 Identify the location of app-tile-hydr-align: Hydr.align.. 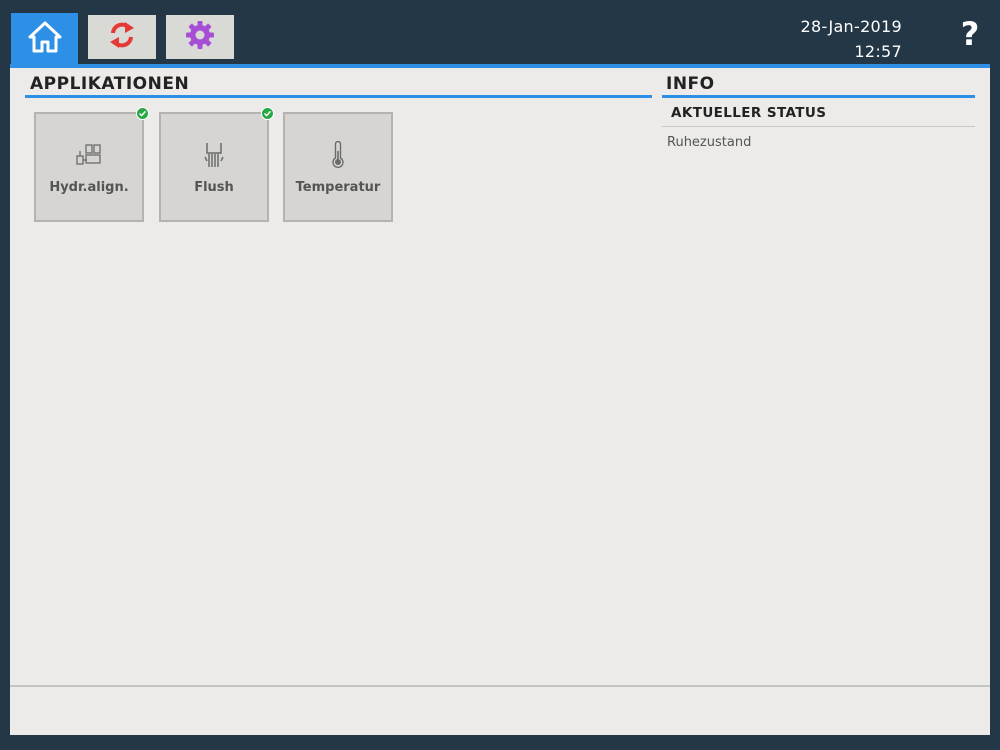
(91, 164).